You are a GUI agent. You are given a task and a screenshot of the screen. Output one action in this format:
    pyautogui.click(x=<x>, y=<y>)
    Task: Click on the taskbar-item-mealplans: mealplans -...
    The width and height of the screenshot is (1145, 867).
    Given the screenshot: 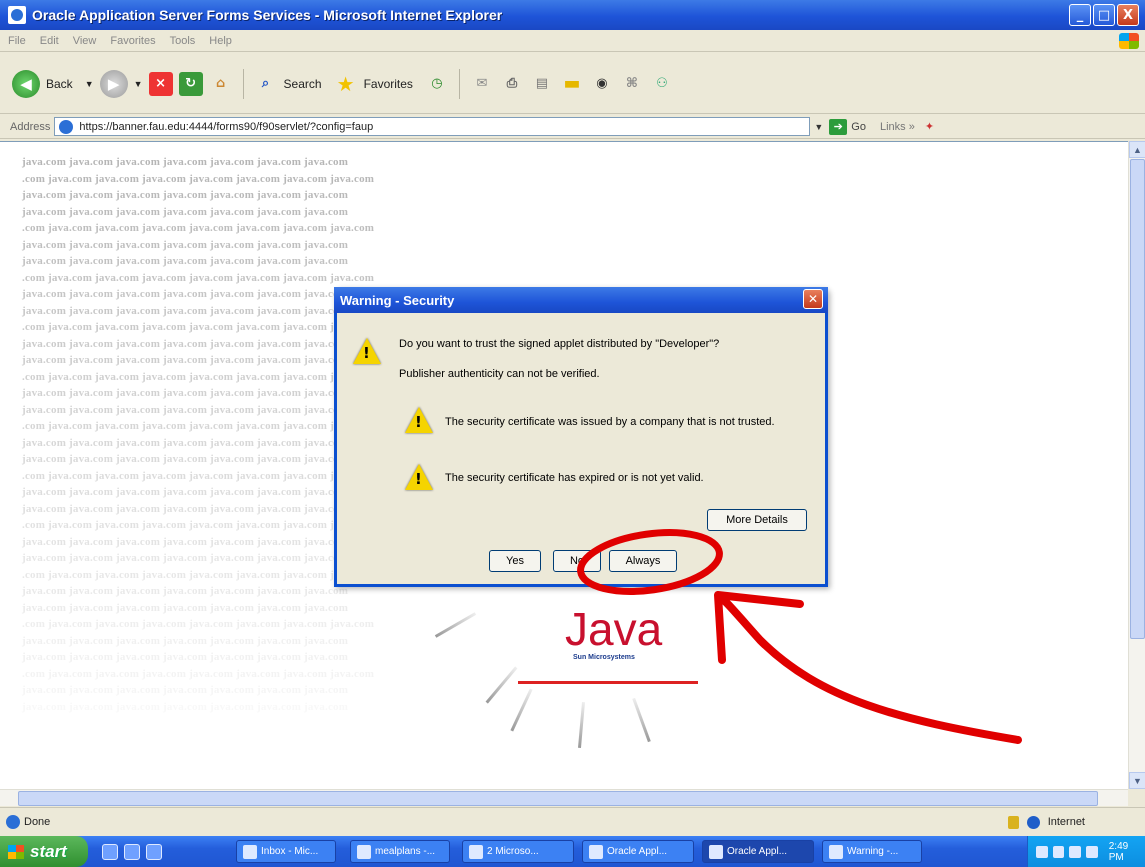 What is the action you would take?
    pyautogui.click(x=400, y=851)
    